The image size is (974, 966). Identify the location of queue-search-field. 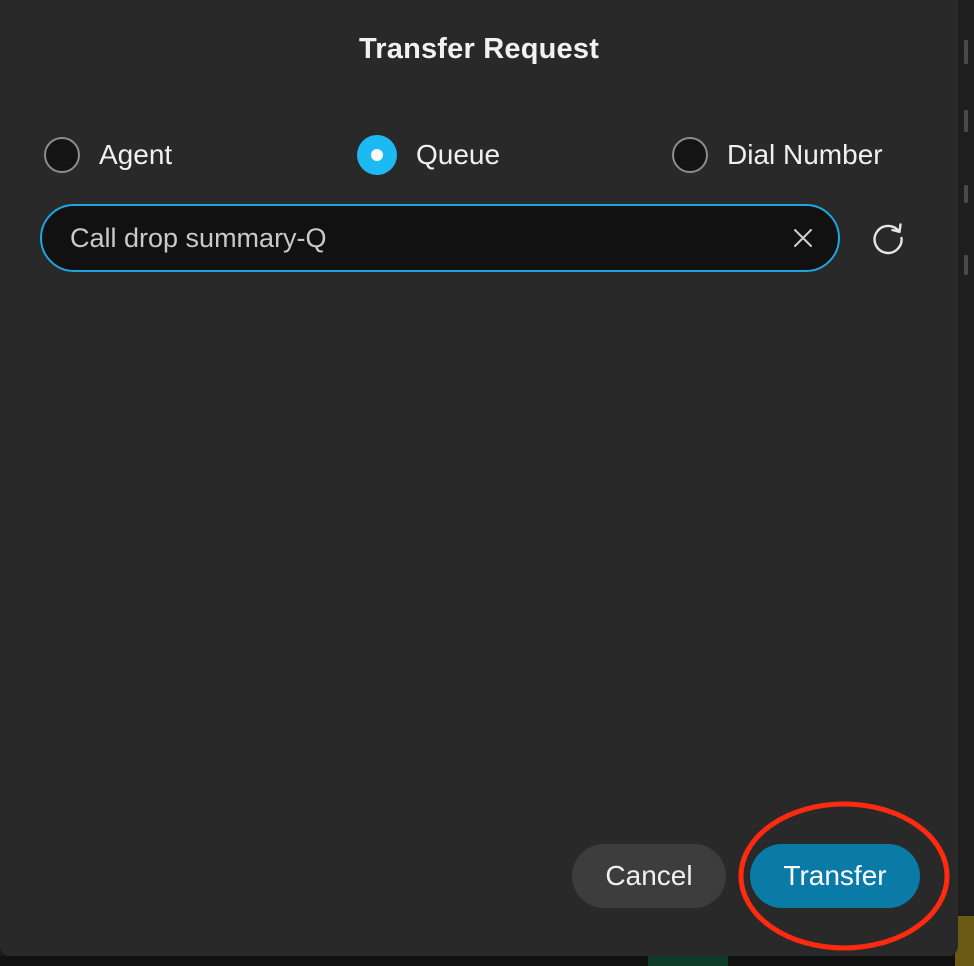
(440, 238).